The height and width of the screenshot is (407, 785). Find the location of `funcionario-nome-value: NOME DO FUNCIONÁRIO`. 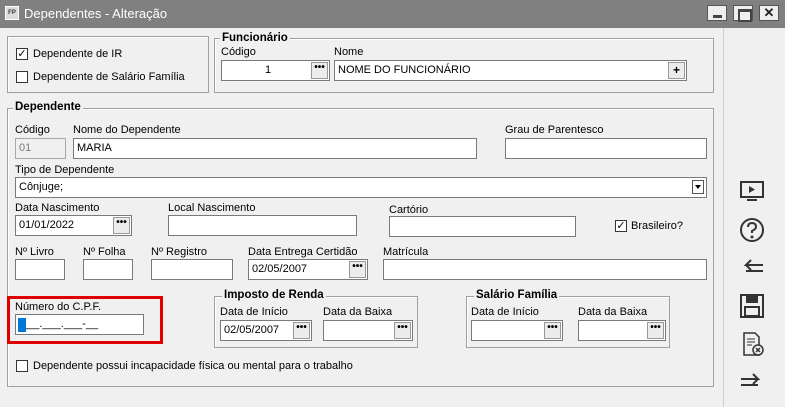

funcionario-nome-value: NOME DO FUNCIONÁRIO is located at coordinates (404, 70).